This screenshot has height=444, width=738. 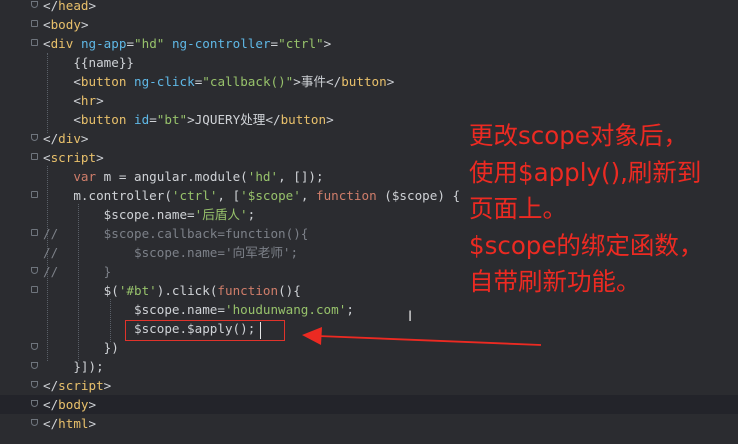 What do you see at coordinates (518, 208) in the screenshot?
I see `annotation-line: 页面上。` at bounding box center [518, 208].